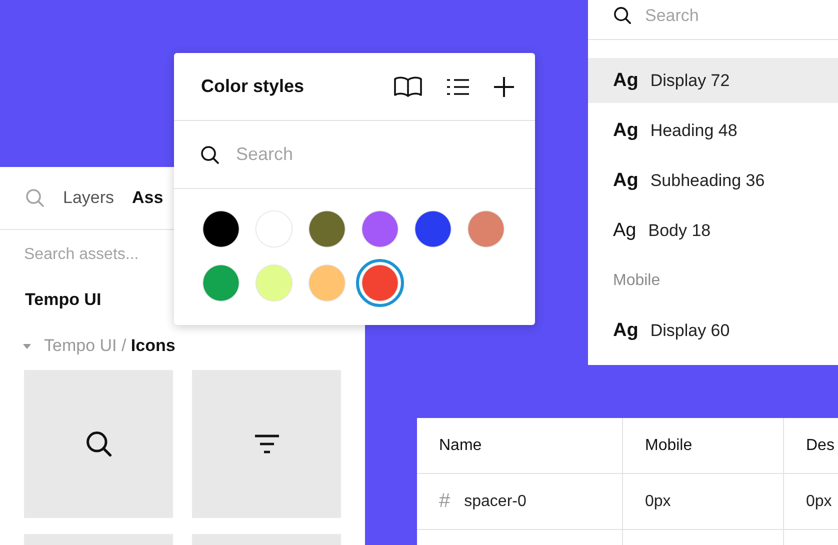  Describe the element at coordinates (380, 283) in the screenshot. I see `color-swatch` at that location.